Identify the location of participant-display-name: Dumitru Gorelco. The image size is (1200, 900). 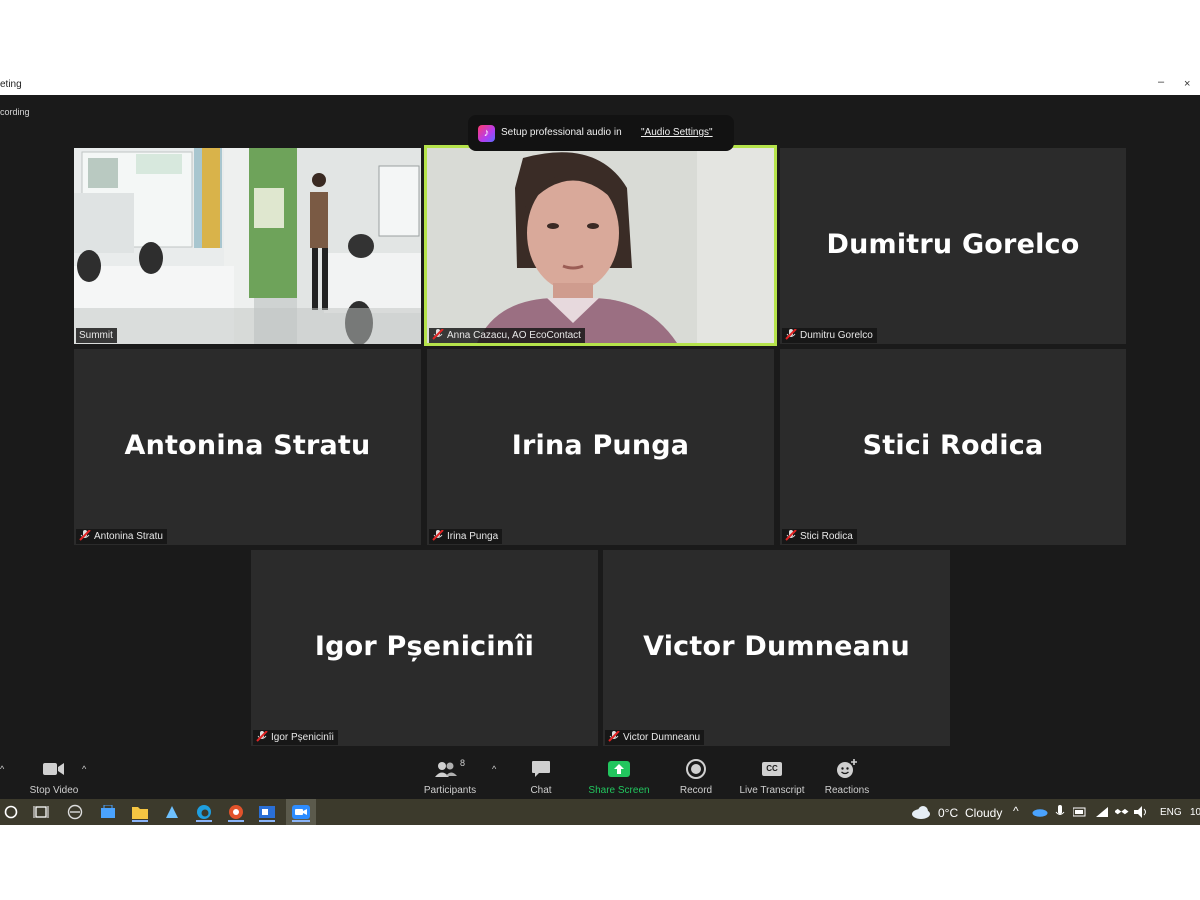
(953, 244).